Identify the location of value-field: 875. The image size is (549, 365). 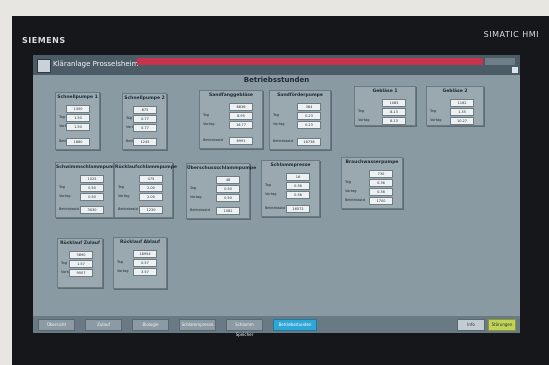
(145, 110).